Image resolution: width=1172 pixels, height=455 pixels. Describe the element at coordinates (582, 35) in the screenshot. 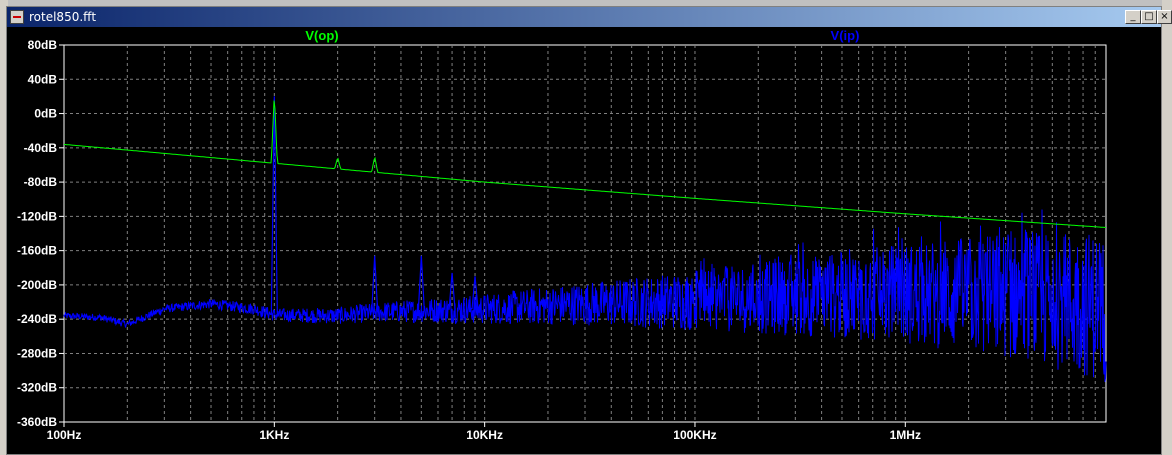

I see `legend: V(op) V(ip)` at that location.